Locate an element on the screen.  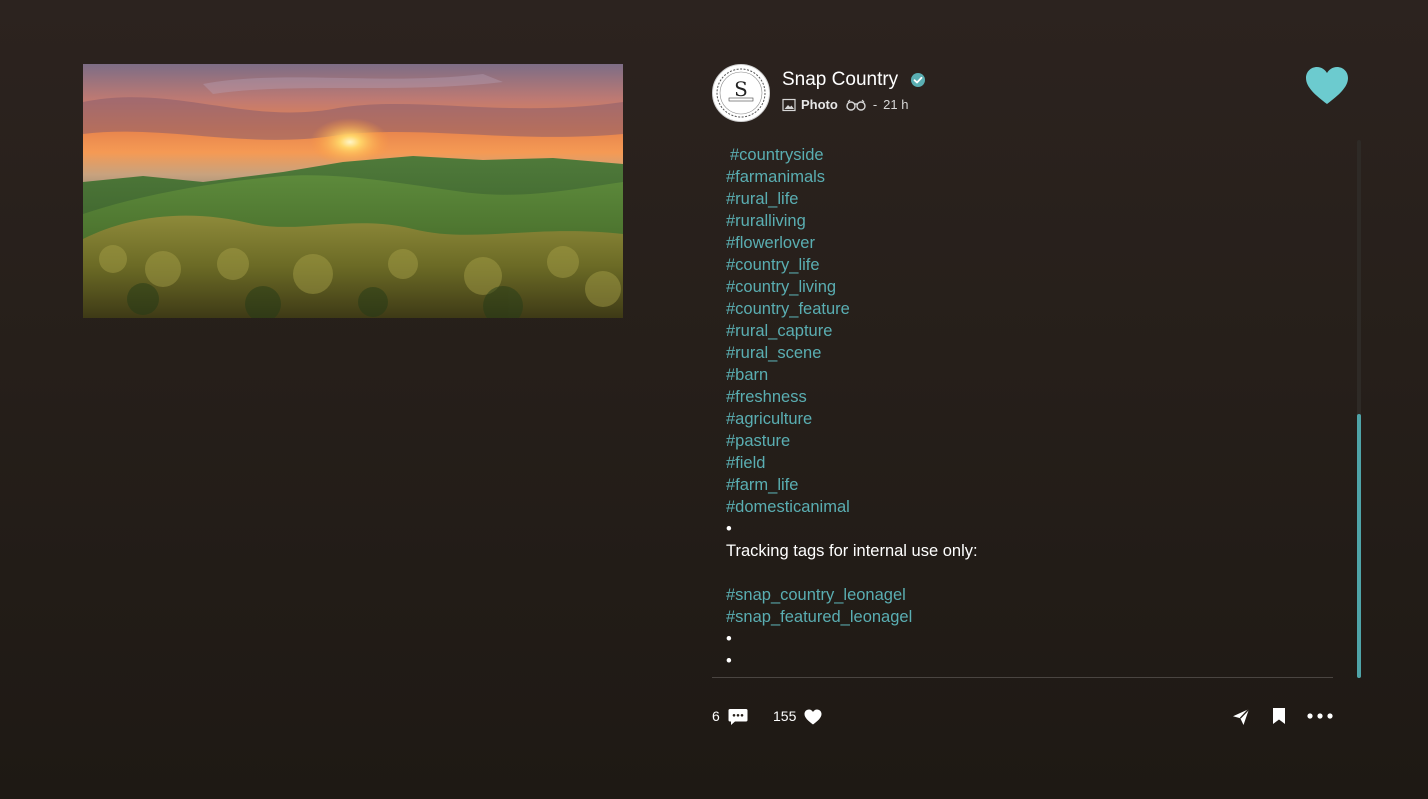
caption-line: #country_living is located at coordinates (852, 287).